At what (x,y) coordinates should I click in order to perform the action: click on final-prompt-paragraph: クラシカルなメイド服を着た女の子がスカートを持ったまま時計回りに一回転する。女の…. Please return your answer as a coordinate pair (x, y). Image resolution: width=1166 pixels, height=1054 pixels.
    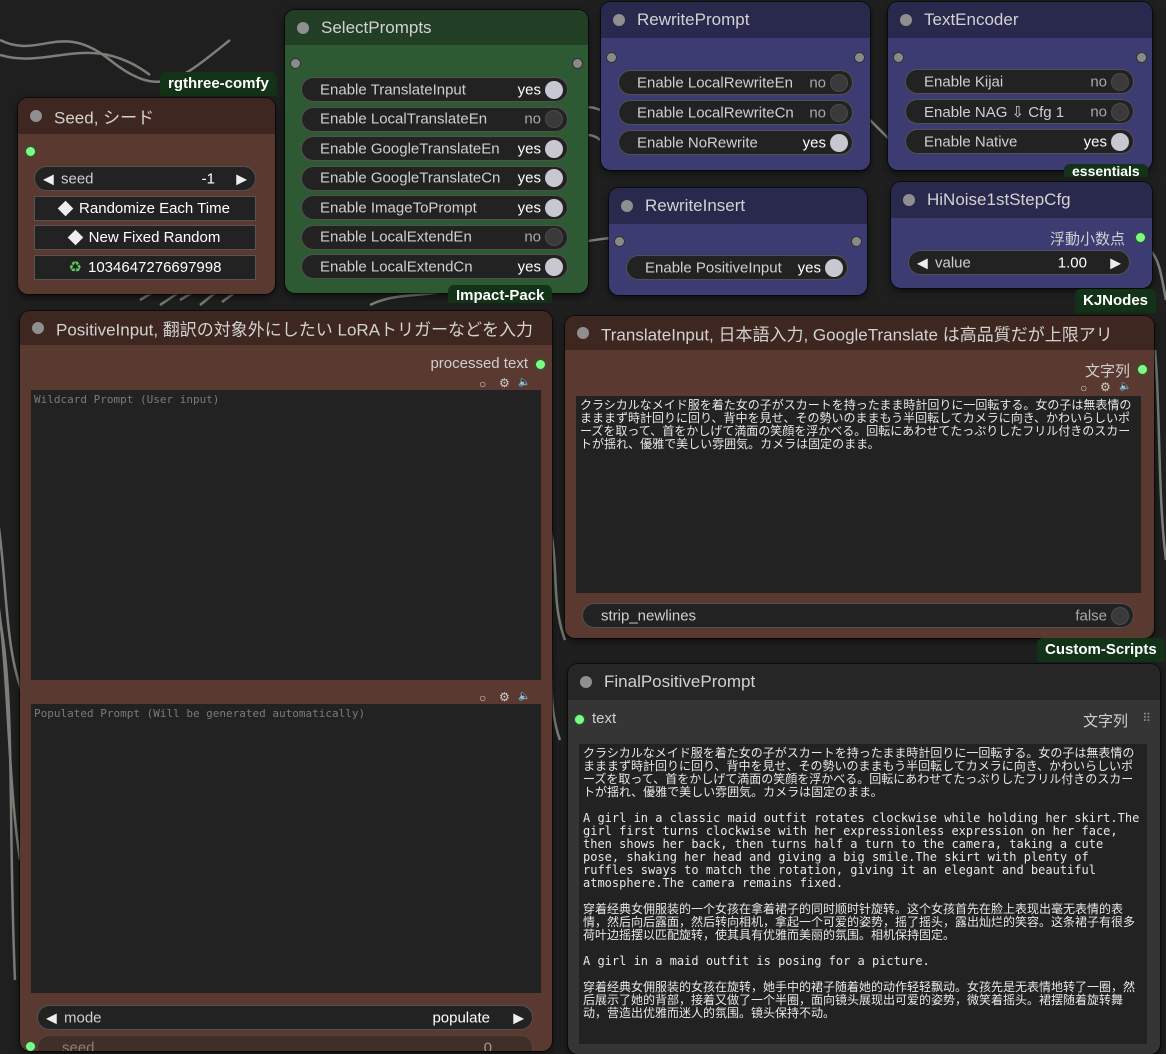
    Looking at the image, I should click on (859, 772).